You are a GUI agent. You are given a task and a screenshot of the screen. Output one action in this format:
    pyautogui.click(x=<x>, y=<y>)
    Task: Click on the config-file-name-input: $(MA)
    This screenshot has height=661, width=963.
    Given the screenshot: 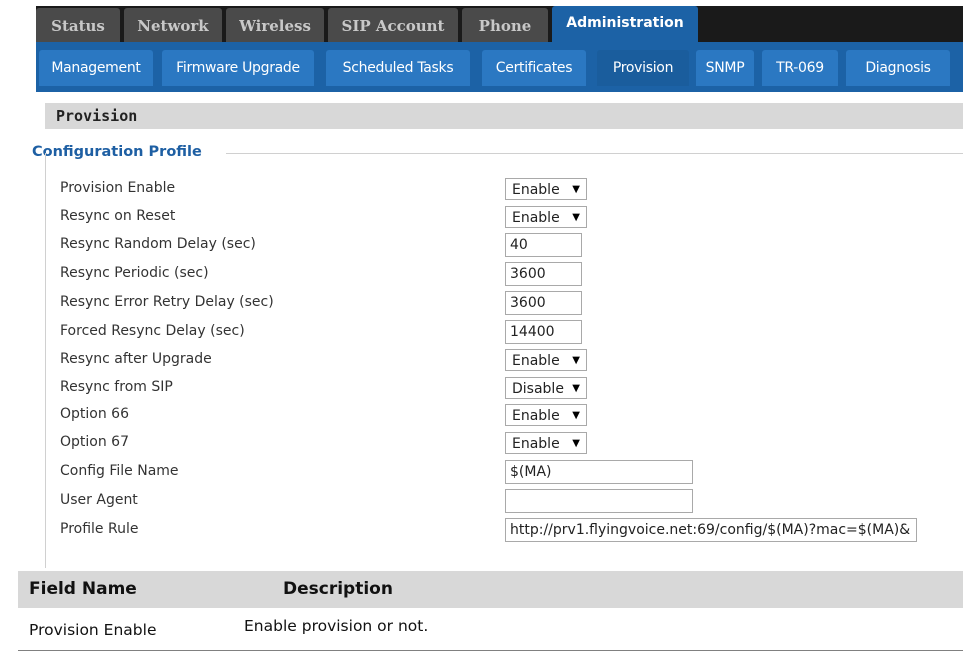 What is the action you would take?
    pyautogui.click(x=599, y=472)
    